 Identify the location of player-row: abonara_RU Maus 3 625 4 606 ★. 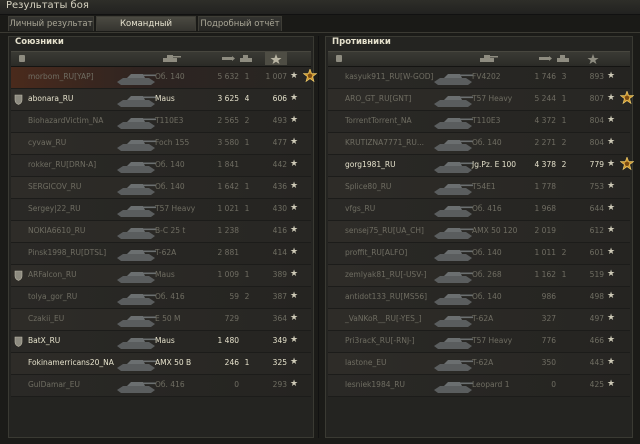
(161, 100).